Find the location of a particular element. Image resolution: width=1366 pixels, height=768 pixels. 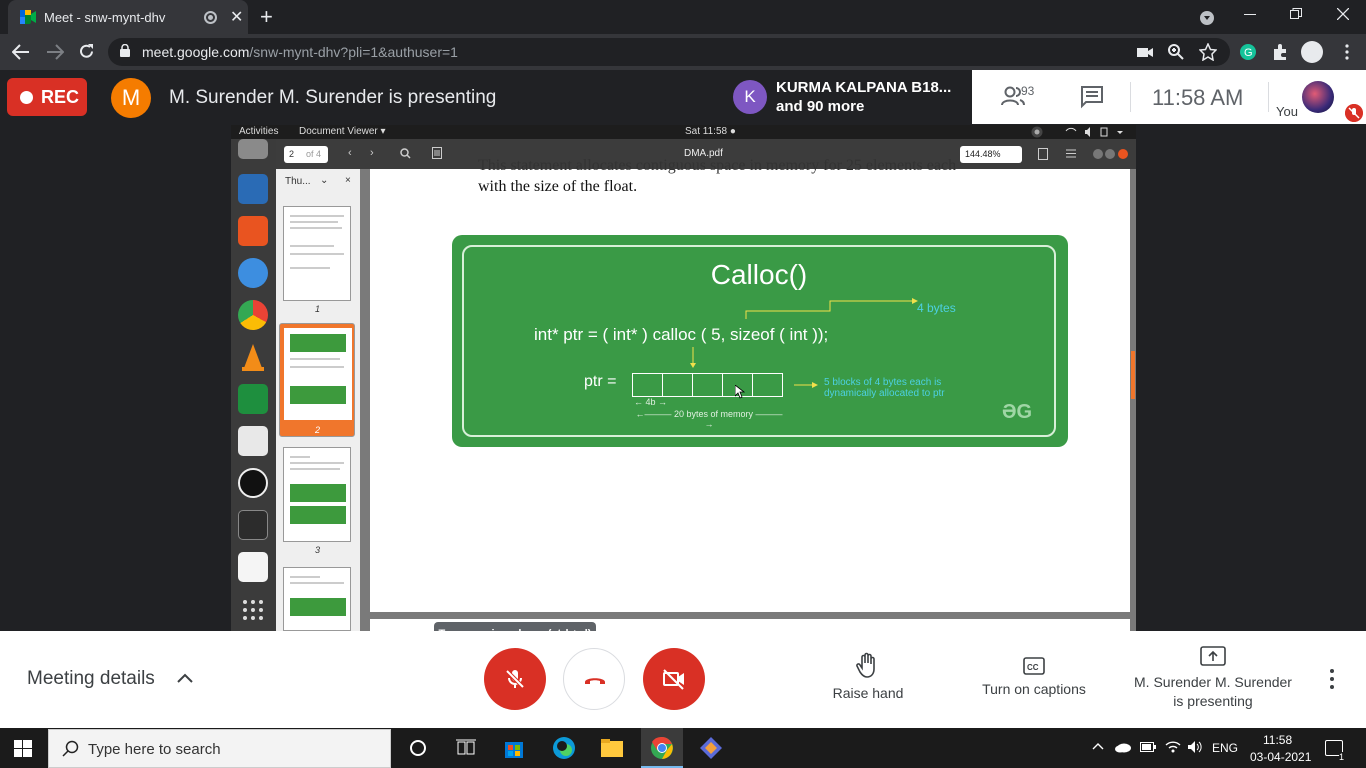

meeting-details-button: Meeting details is located at coordinates (91, 679).